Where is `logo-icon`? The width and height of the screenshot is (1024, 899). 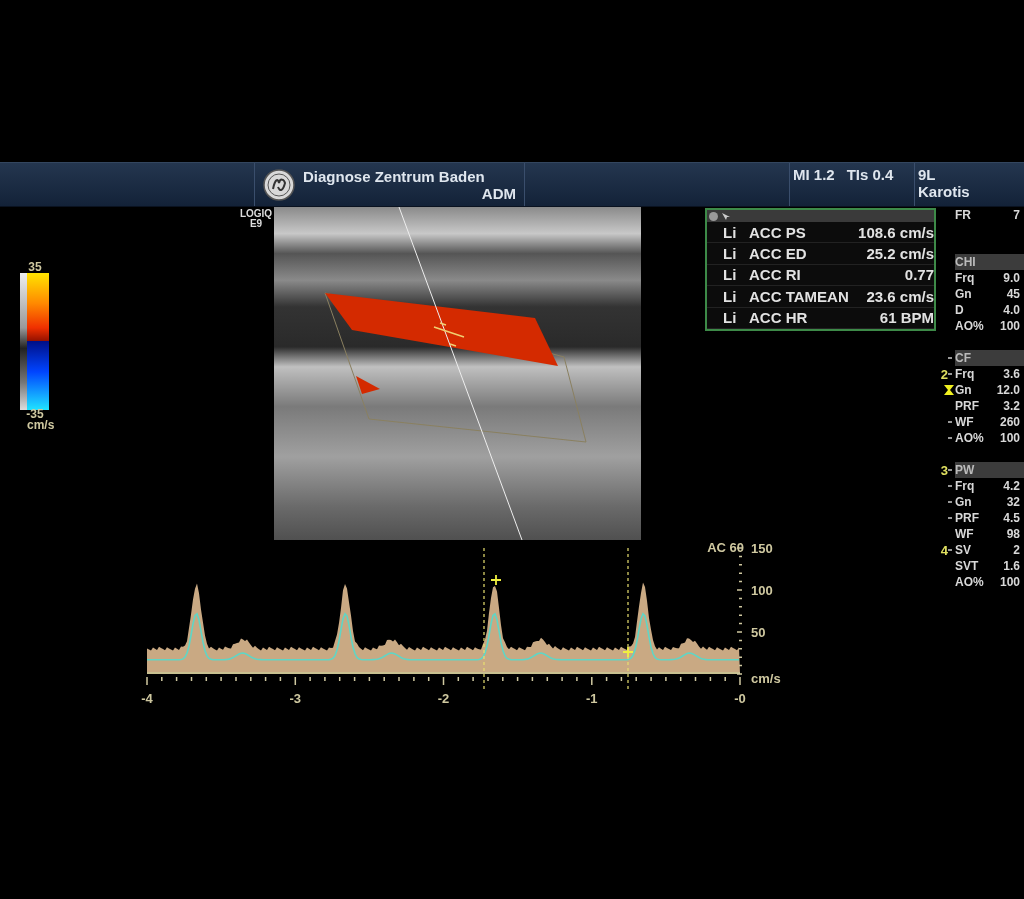 logo-icon is located at coordinates (279, 184).